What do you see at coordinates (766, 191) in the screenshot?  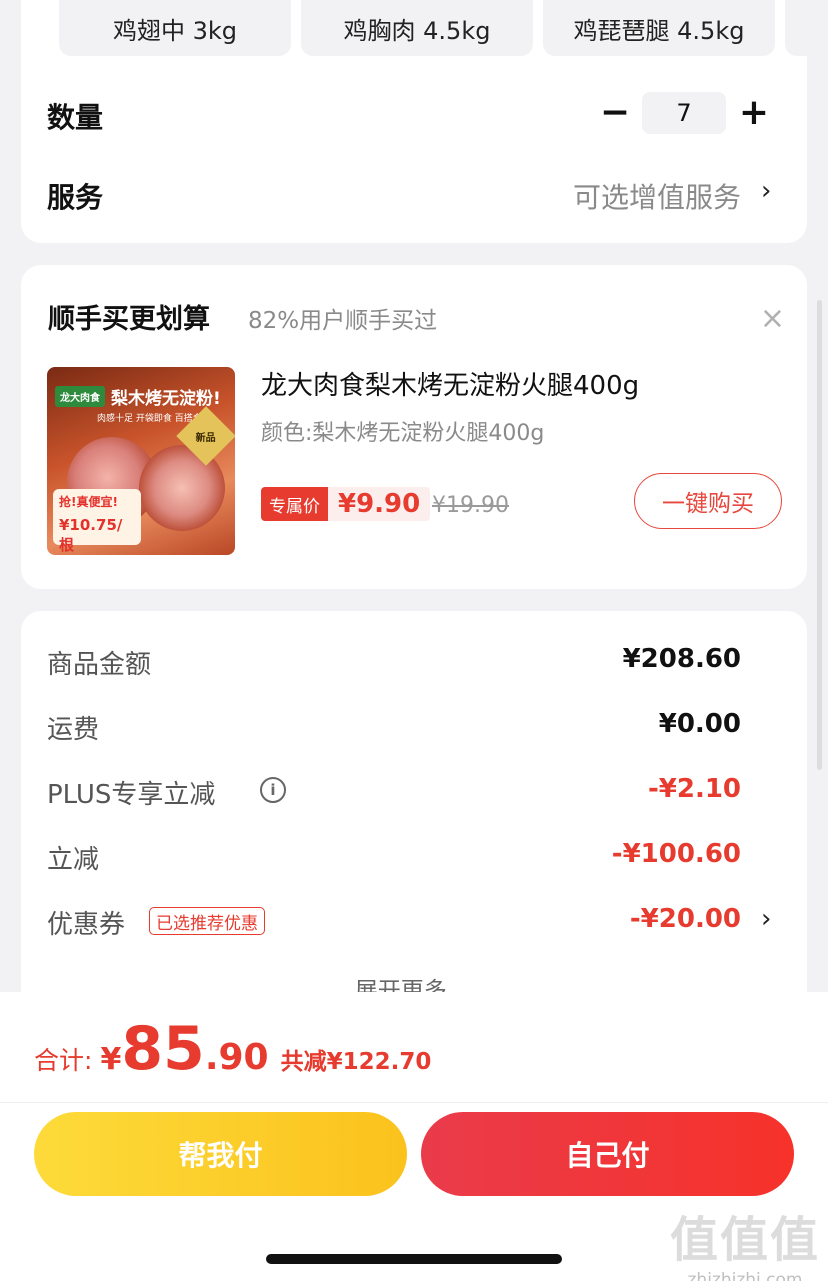 I see `service-chevron-icon: ›` at bounding box center [766, 191].